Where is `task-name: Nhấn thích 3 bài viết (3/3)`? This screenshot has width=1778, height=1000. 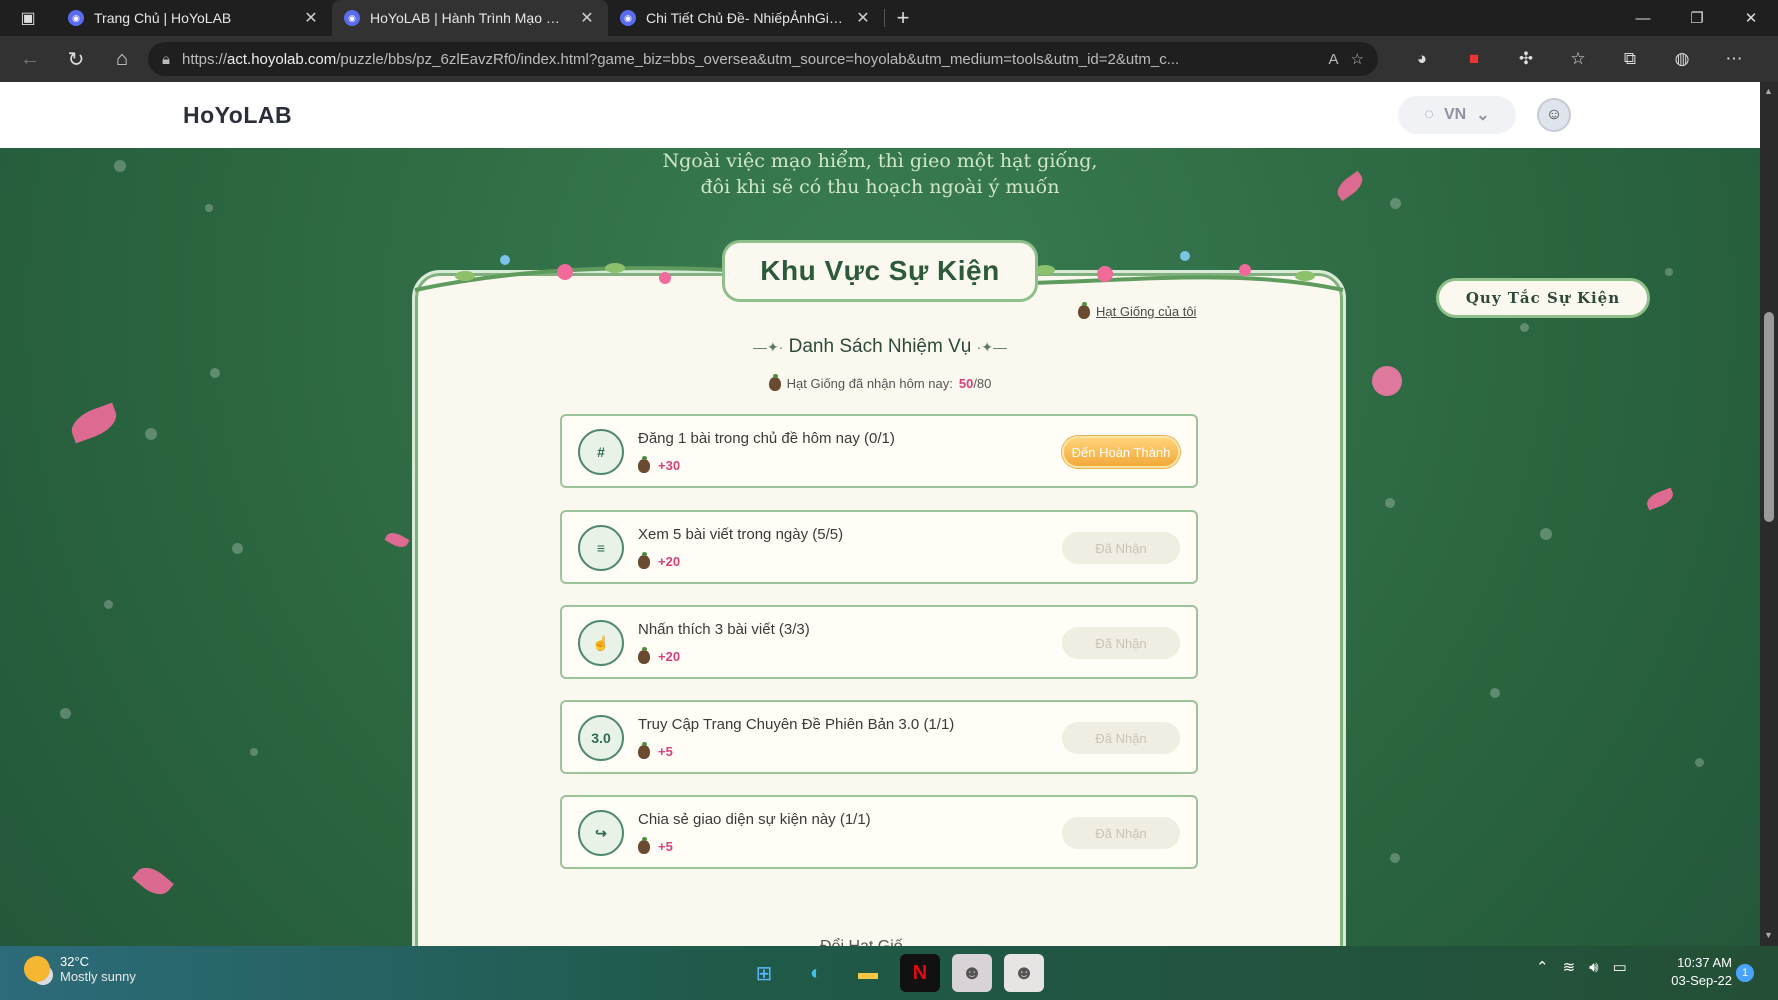
task-name: Nhấn thích 3 bài viết (3/3) is located at coordinates (724, 629).